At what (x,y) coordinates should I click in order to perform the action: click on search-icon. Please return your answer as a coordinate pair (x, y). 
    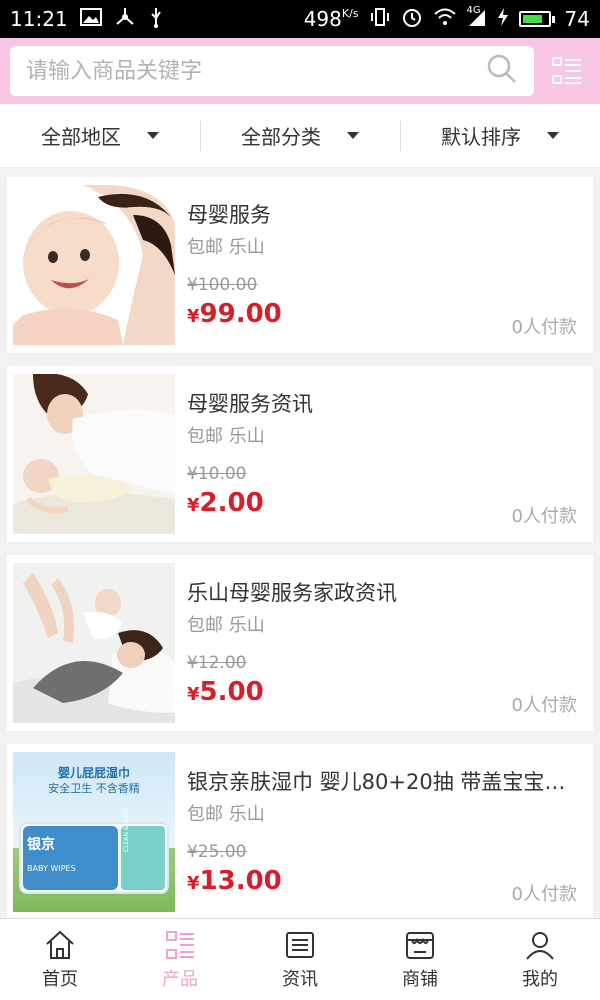
    Looking at the image, I should click on (502, 71).